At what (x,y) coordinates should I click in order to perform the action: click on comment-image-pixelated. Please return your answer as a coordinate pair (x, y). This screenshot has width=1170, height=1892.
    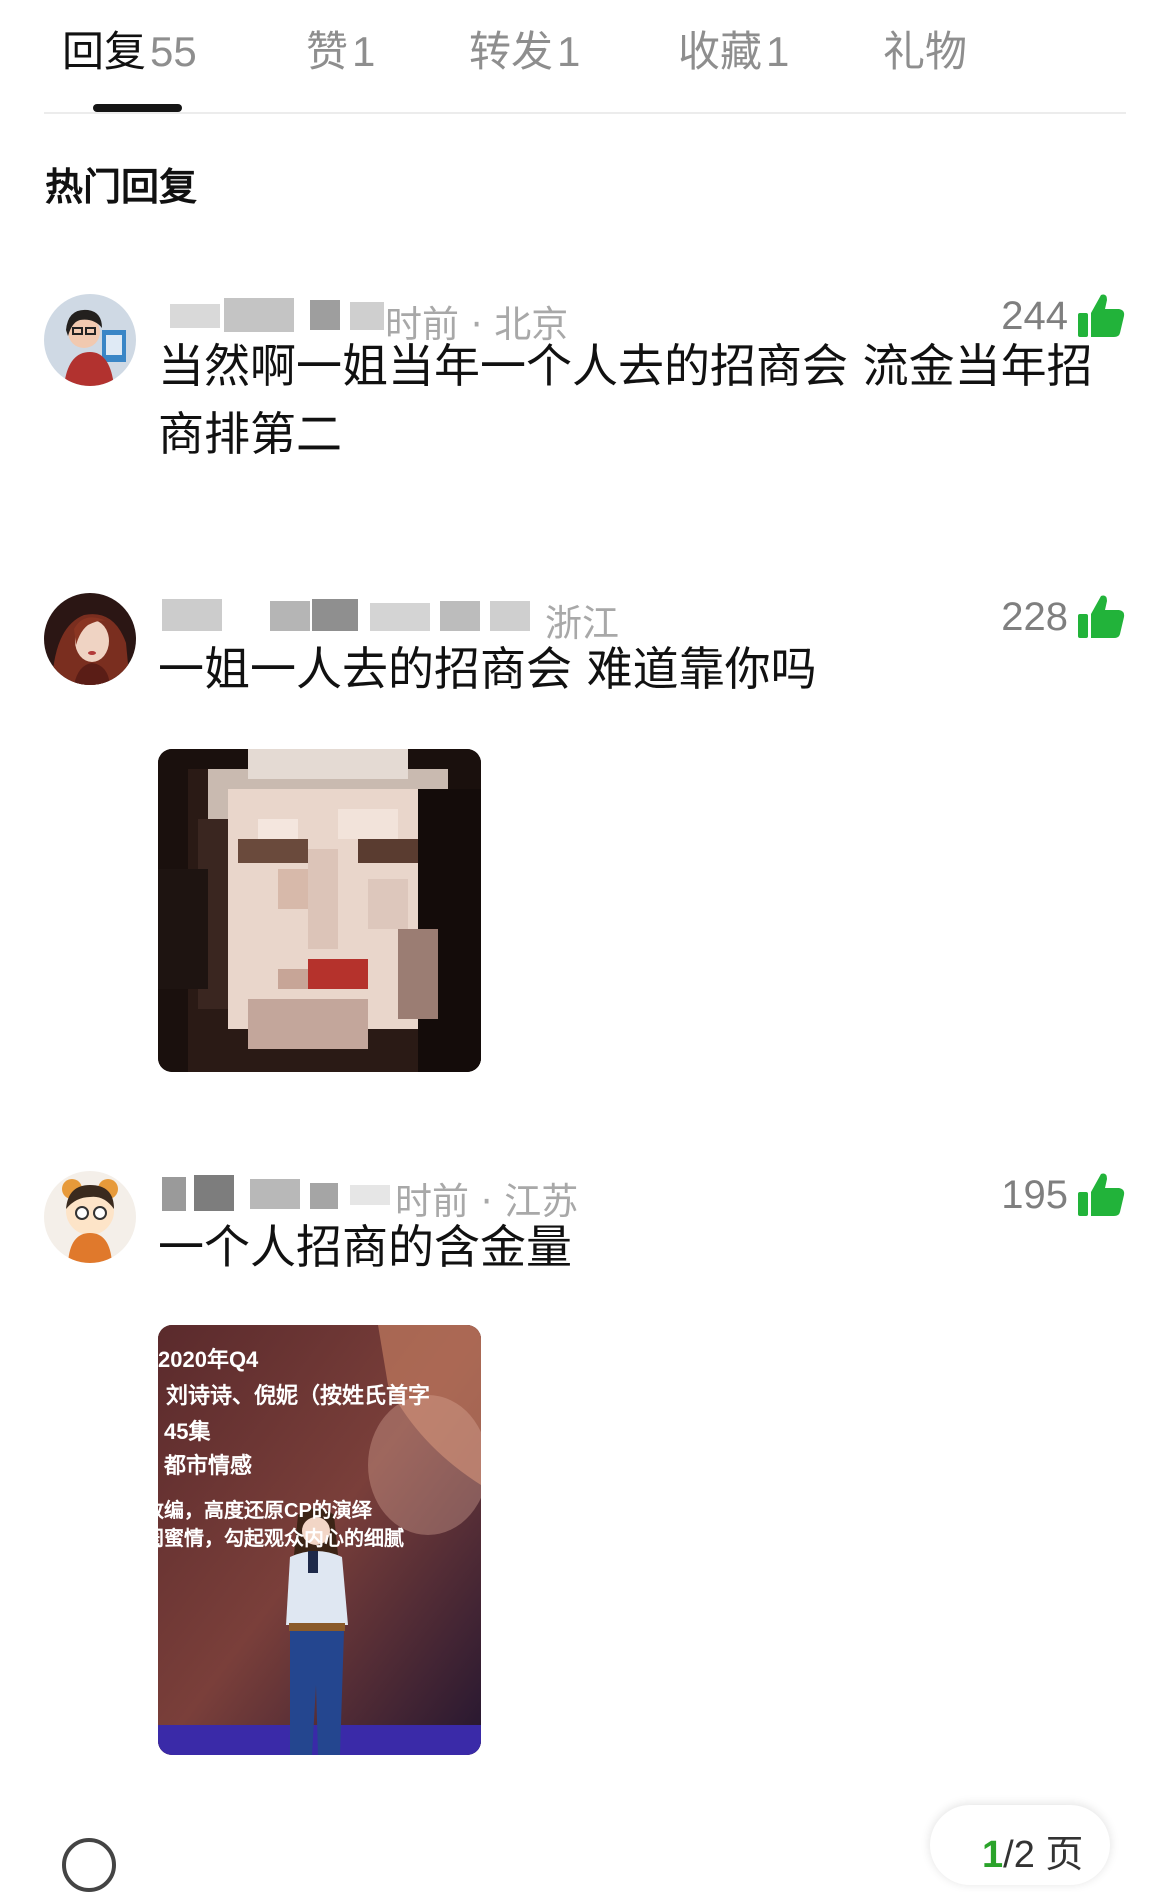
    Looking at the image, I should click on (319, 910).